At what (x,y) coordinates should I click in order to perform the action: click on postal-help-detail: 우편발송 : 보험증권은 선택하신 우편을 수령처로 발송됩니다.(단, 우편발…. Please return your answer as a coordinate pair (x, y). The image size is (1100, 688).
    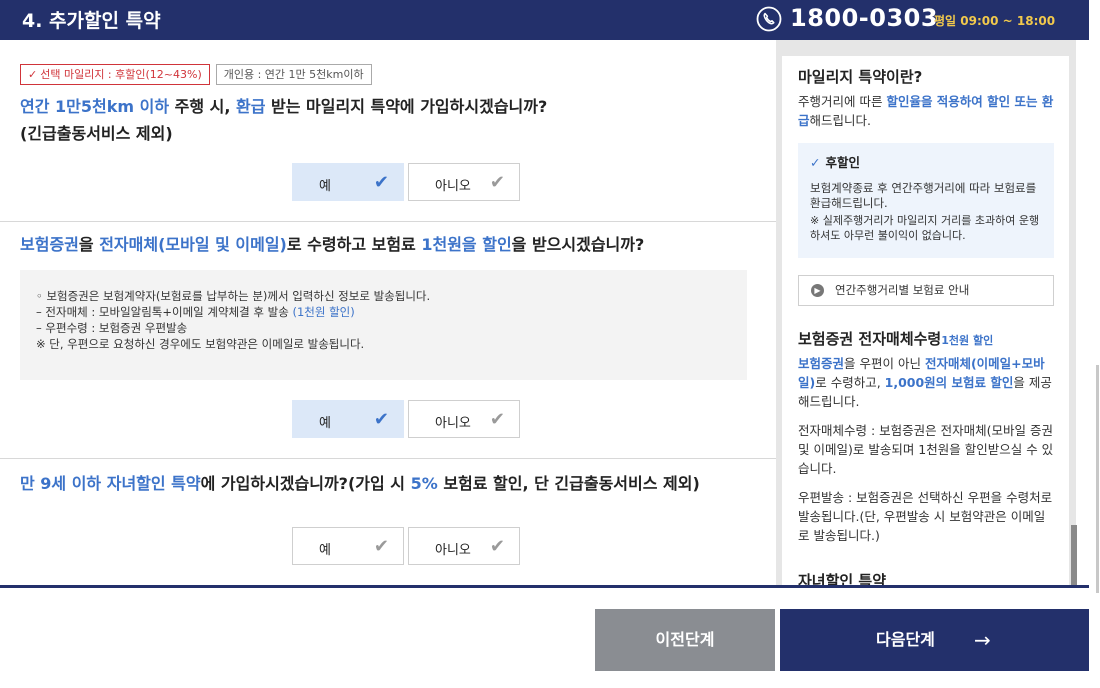
    Looking at the image, I should click on (925, 516).